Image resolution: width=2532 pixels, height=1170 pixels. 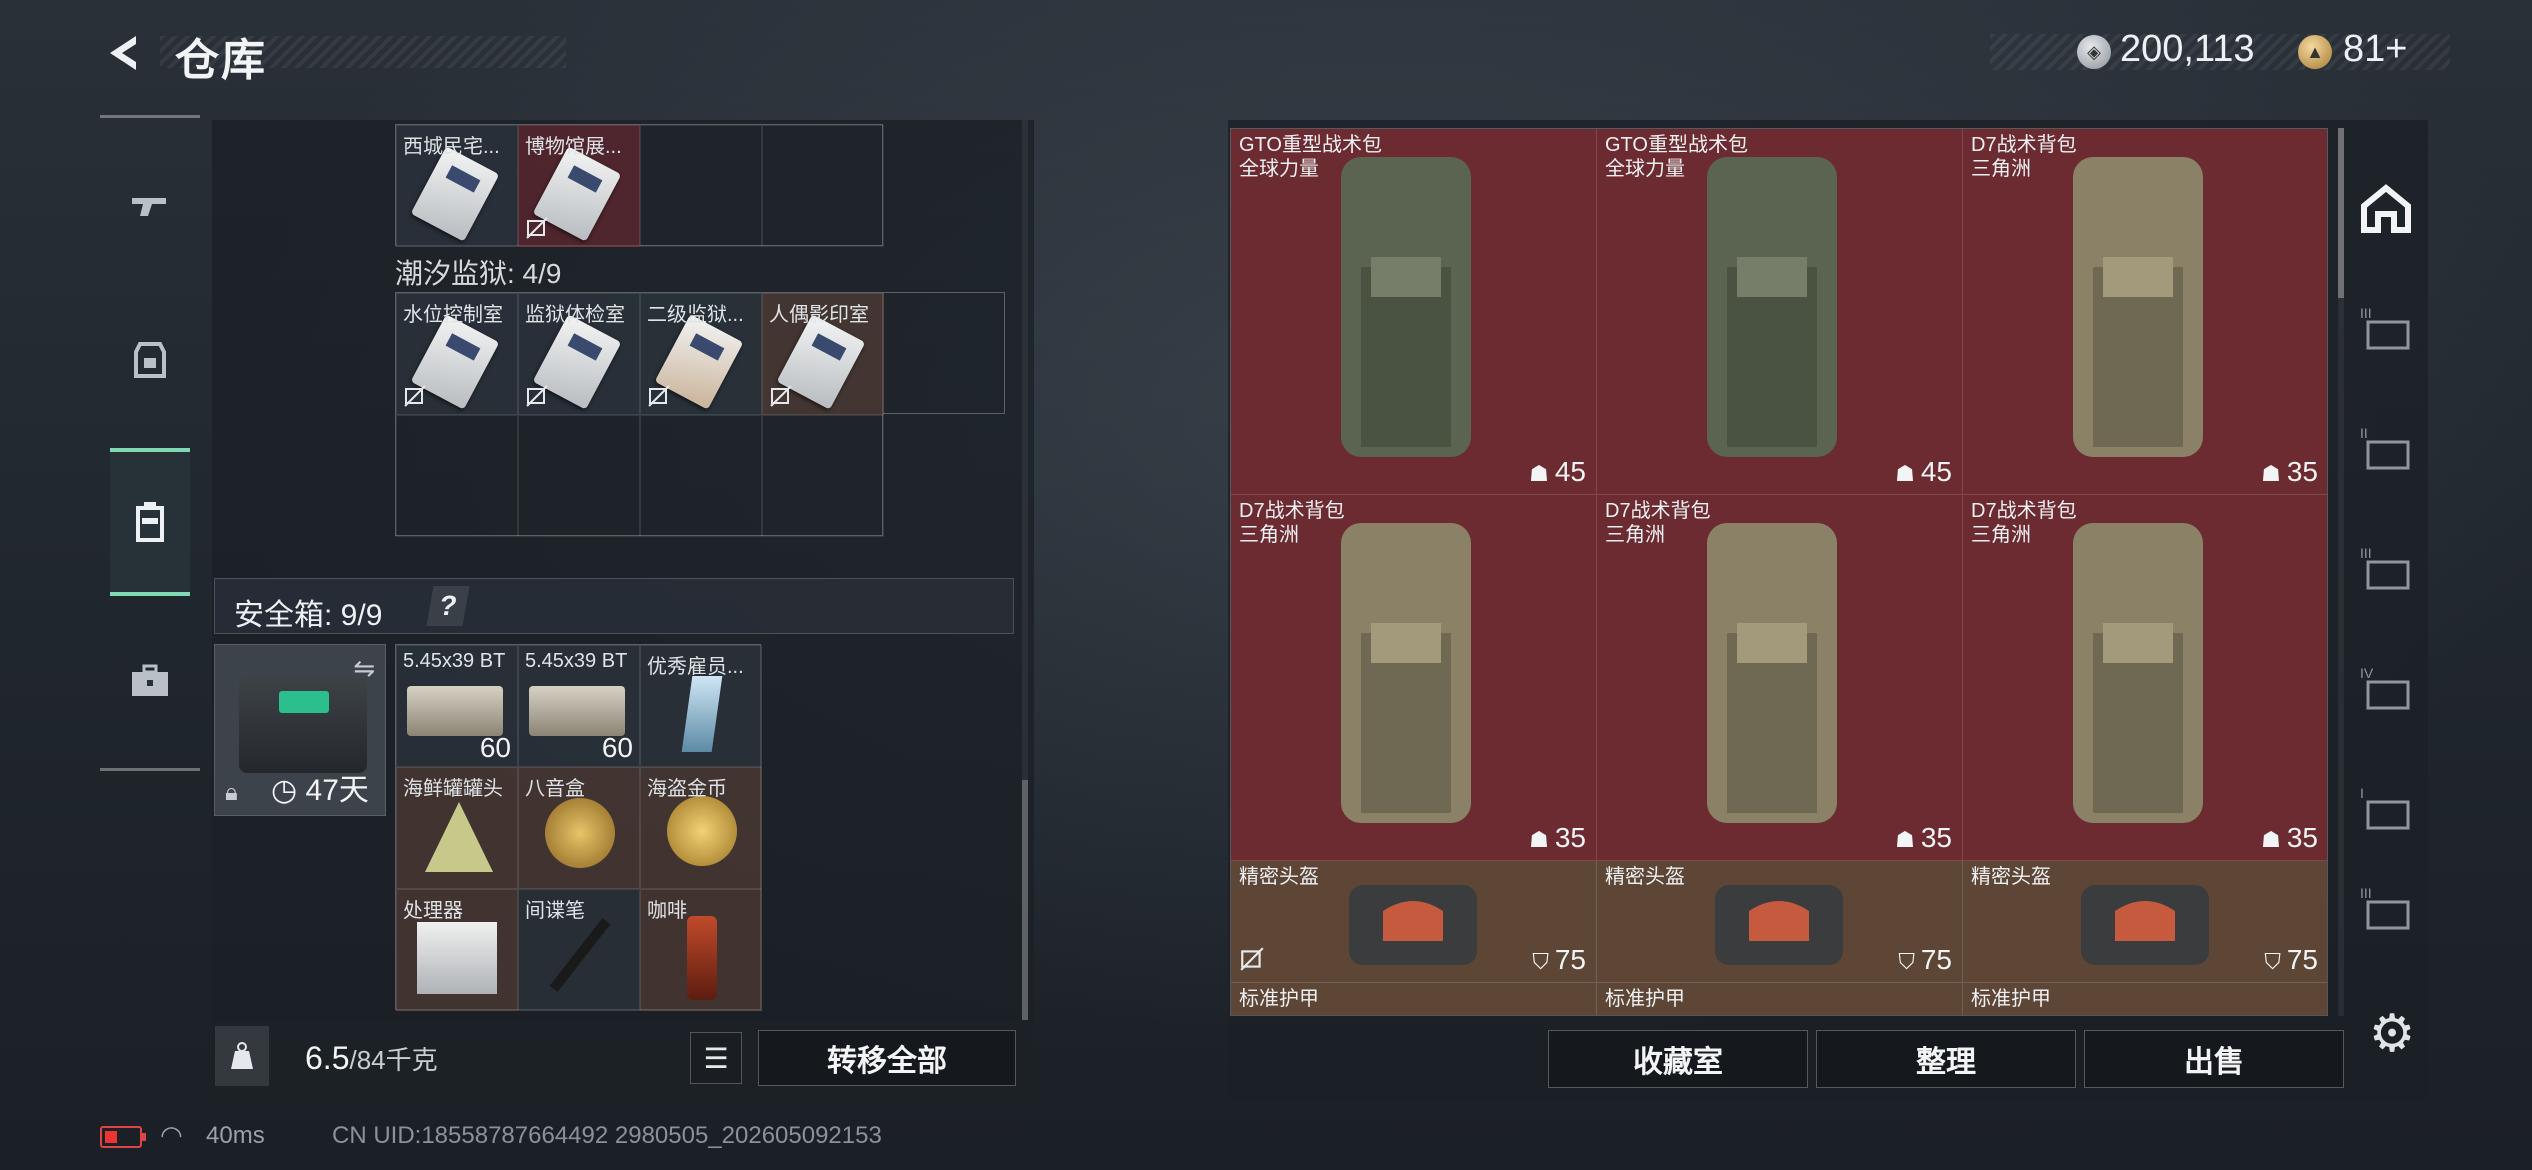 I want to click on tab-backpack, so click(x=150, y=522).